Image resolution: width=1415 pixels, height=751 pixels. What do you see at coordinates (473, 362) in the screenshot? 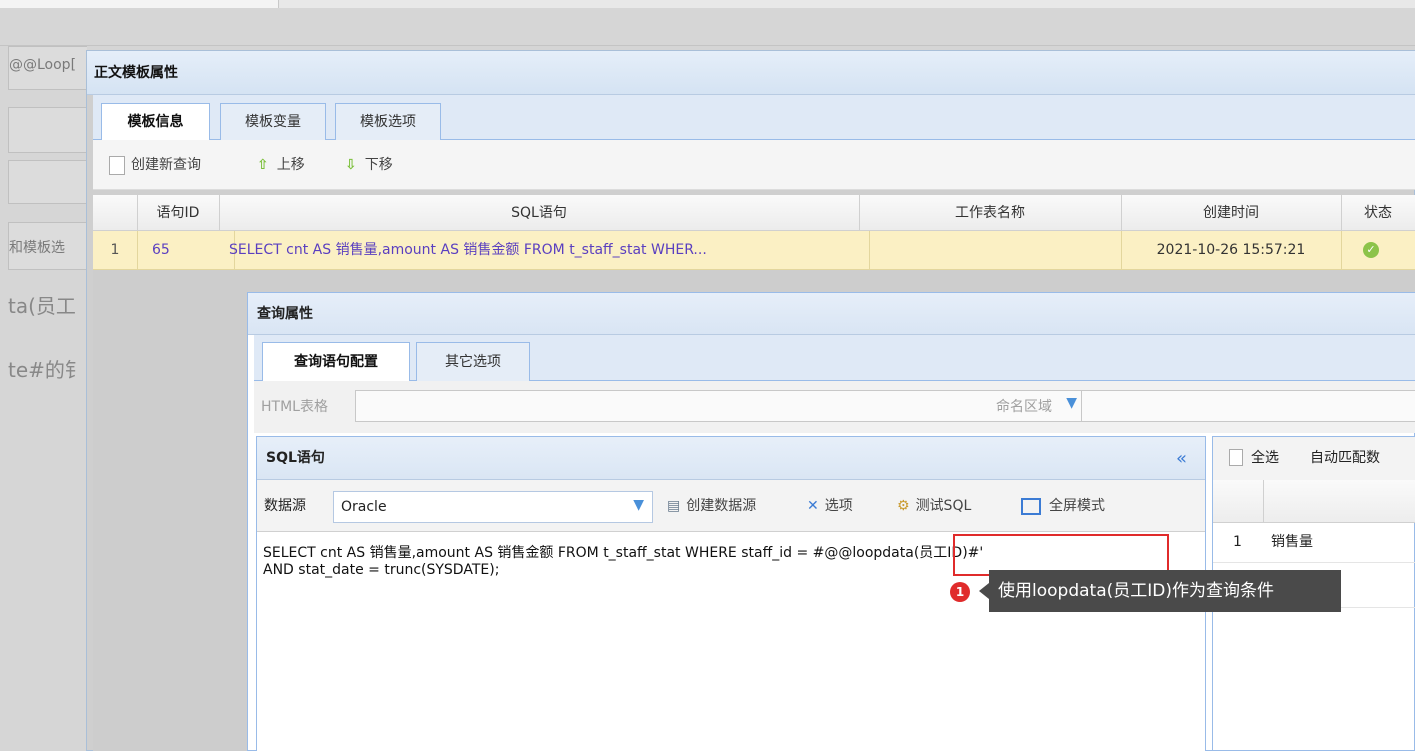
I see `tab-other-options: 其它选项` at bounding box center [473, 362].